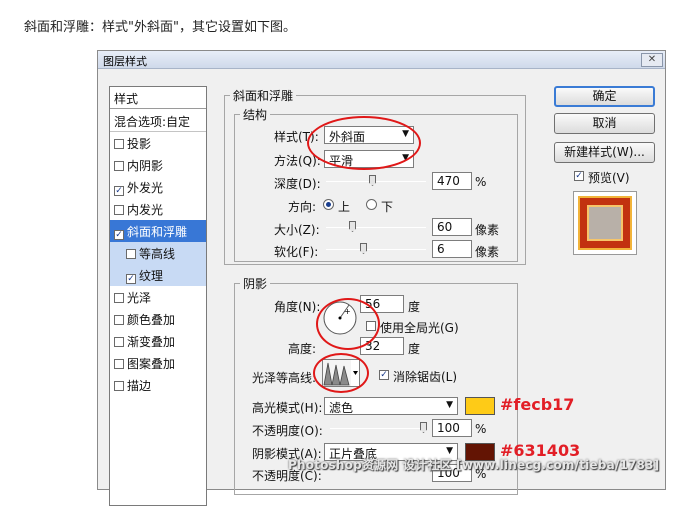 This screenshot has height=506, width=692. I want to click on altitude-label: 高度:, so click(302, 349).